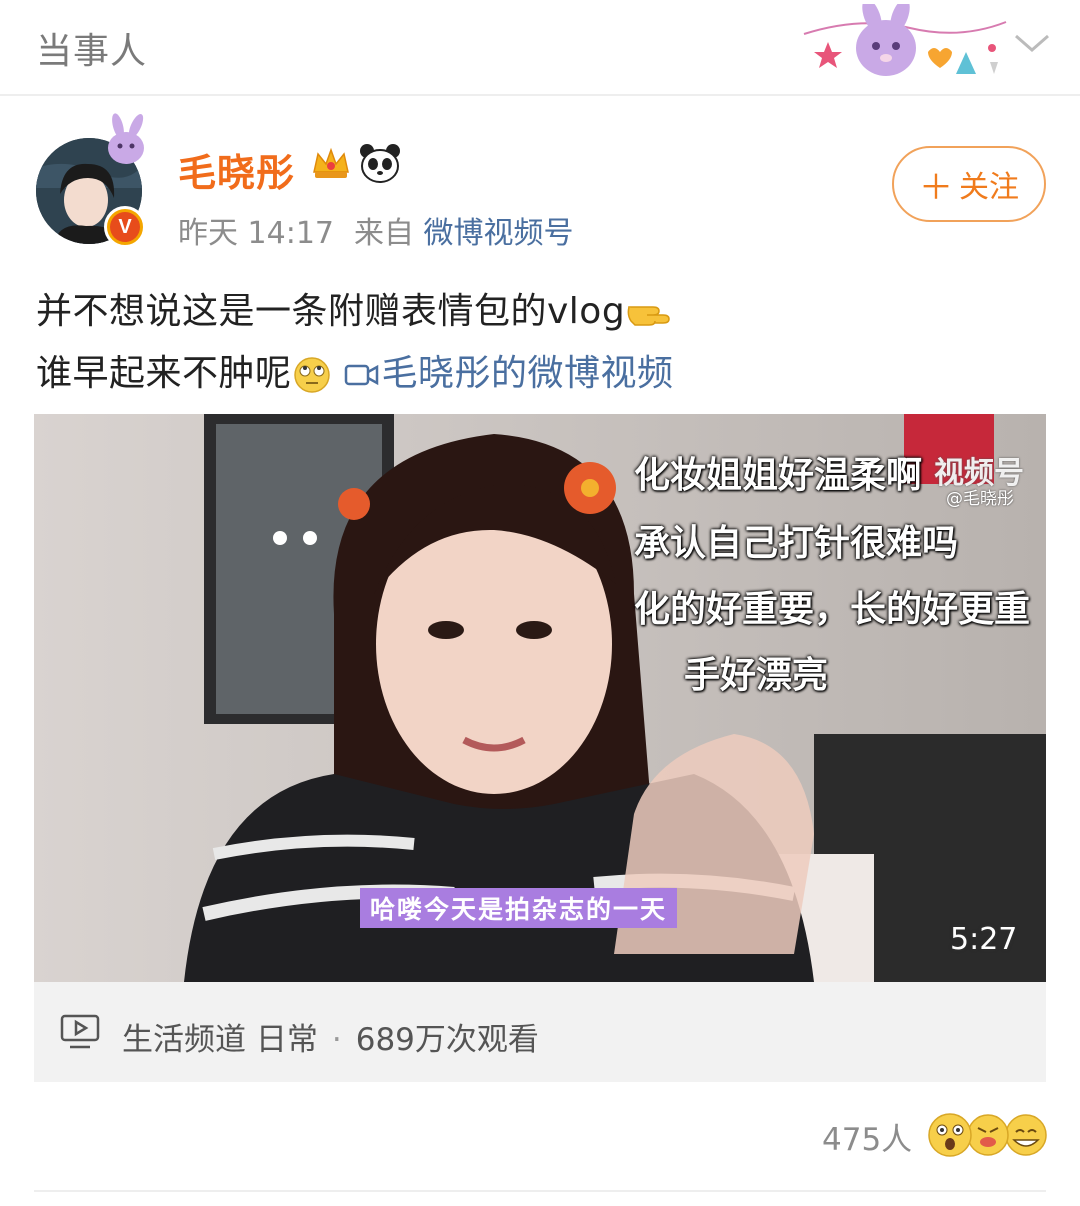  What do you see at coordinates (362, 375) in the screenshot?
I see `video-link-icon` at bounding box center [362, 375].